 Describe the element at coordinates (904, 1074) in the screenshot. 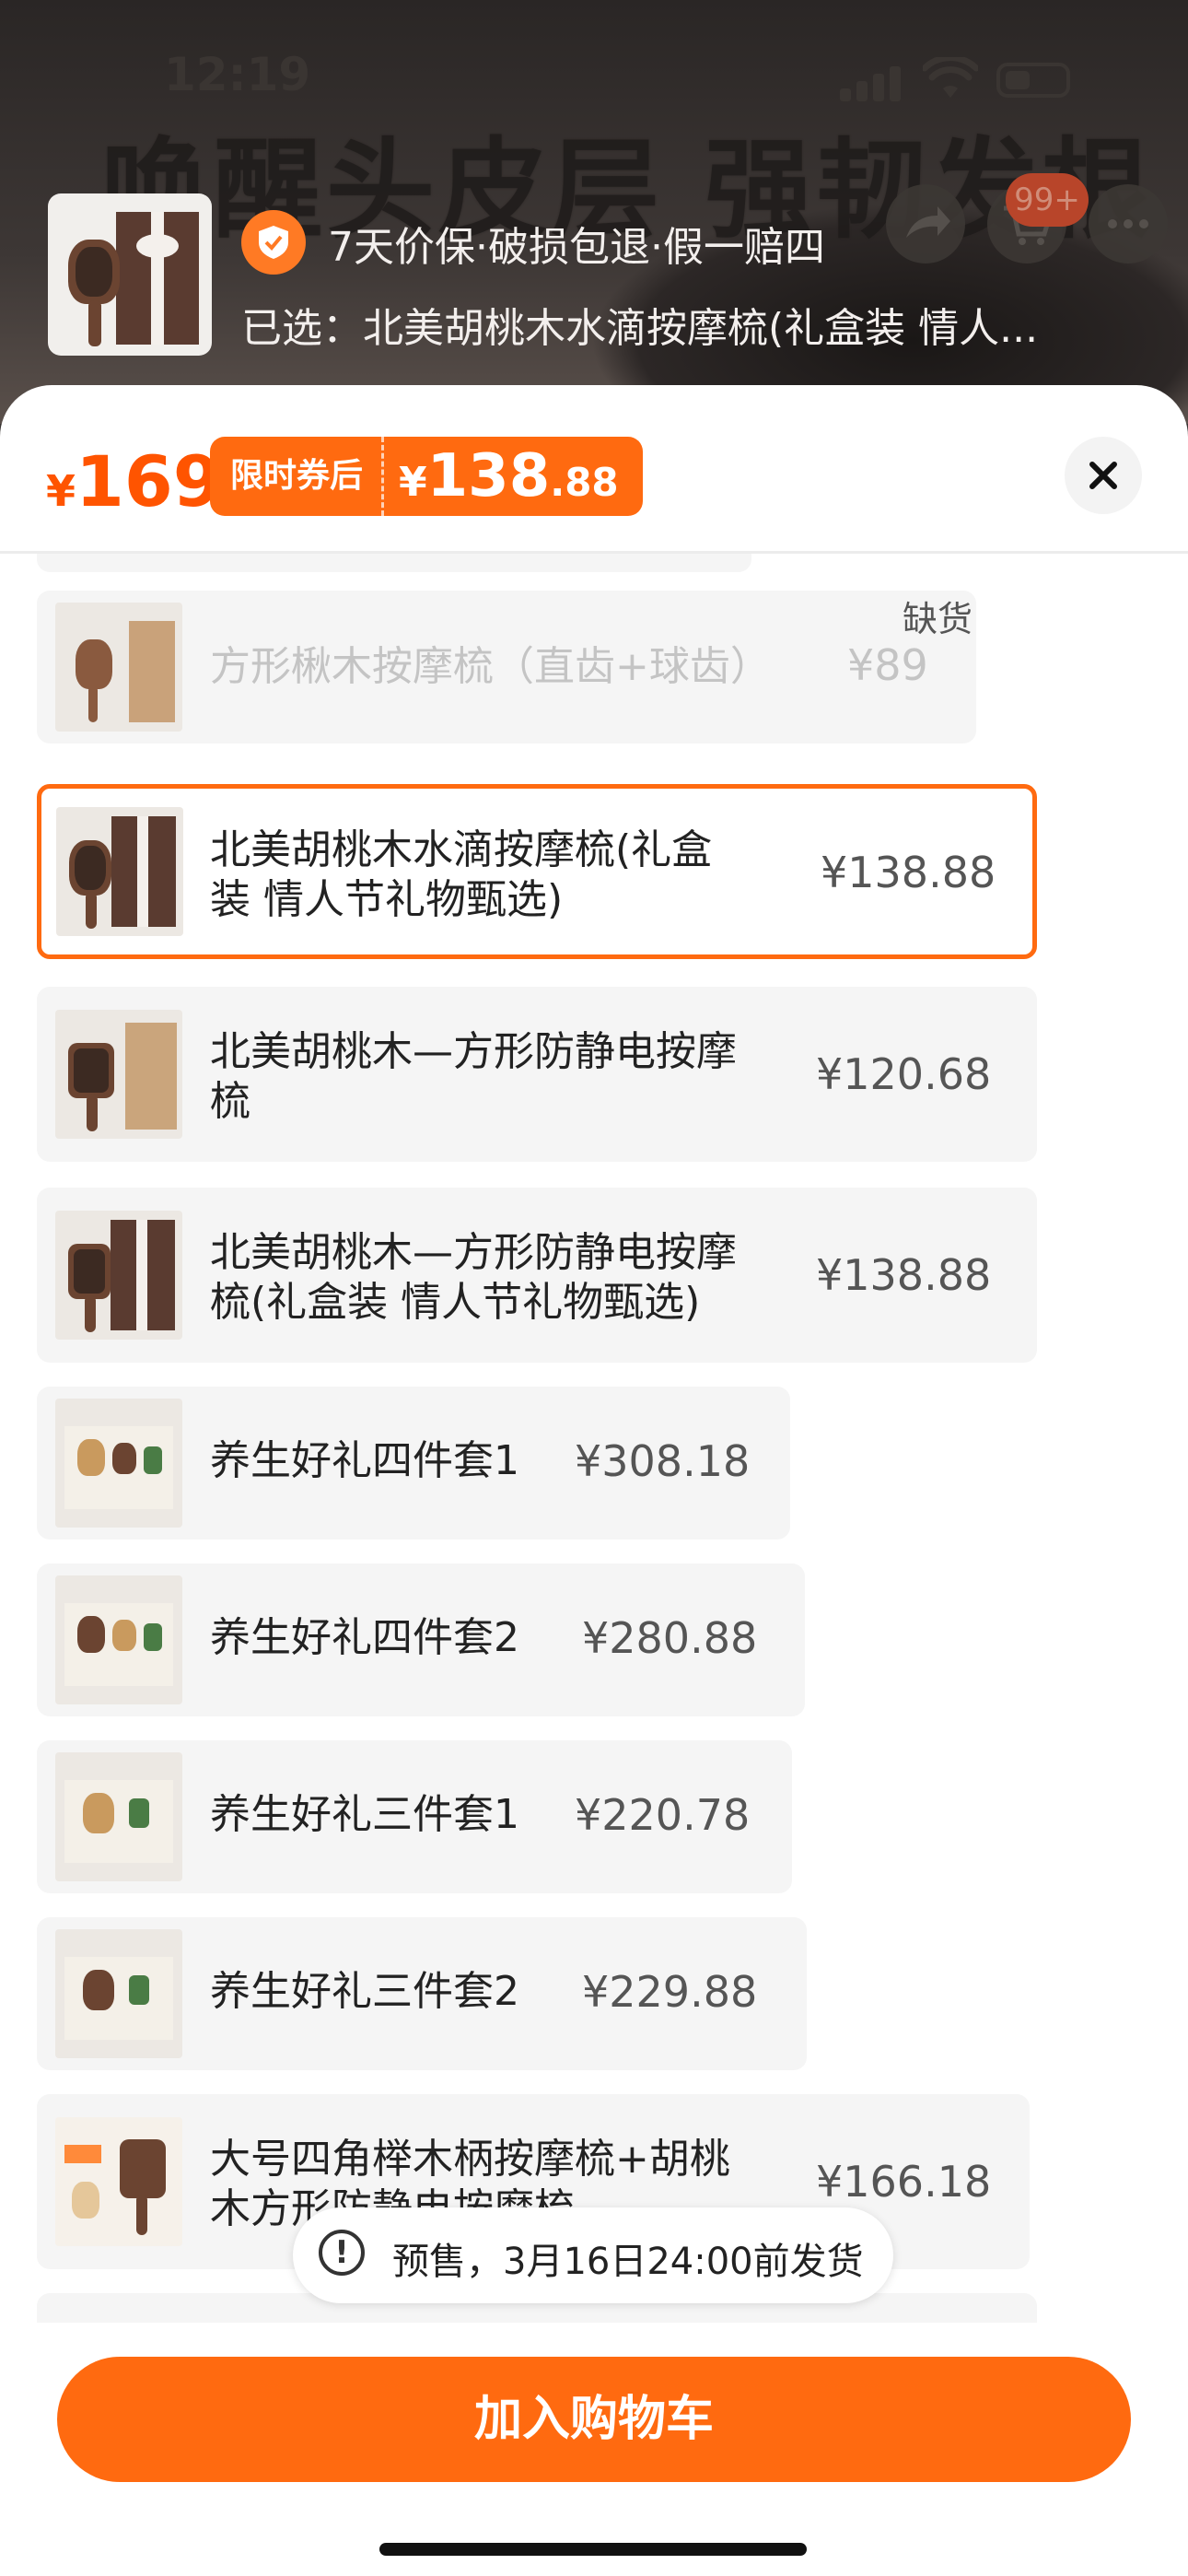

I see `option-price: ¥120.68` at that location.